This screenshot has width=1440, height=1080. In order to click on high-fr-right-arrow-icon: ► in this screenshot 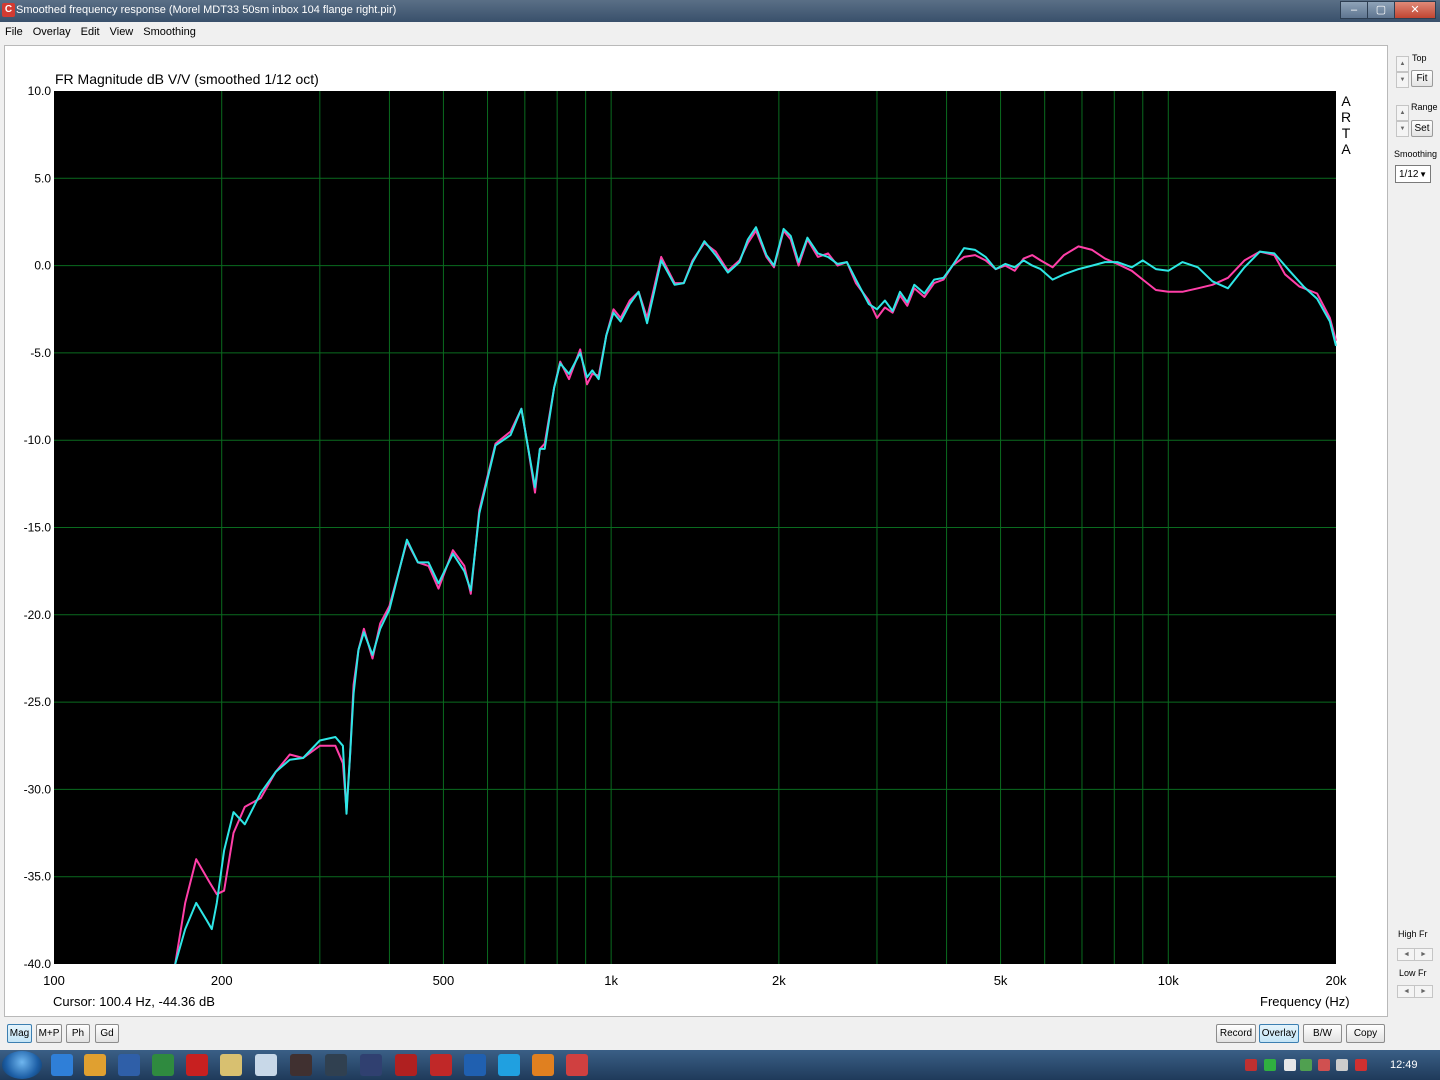, I will do `click(1423, 954)`.